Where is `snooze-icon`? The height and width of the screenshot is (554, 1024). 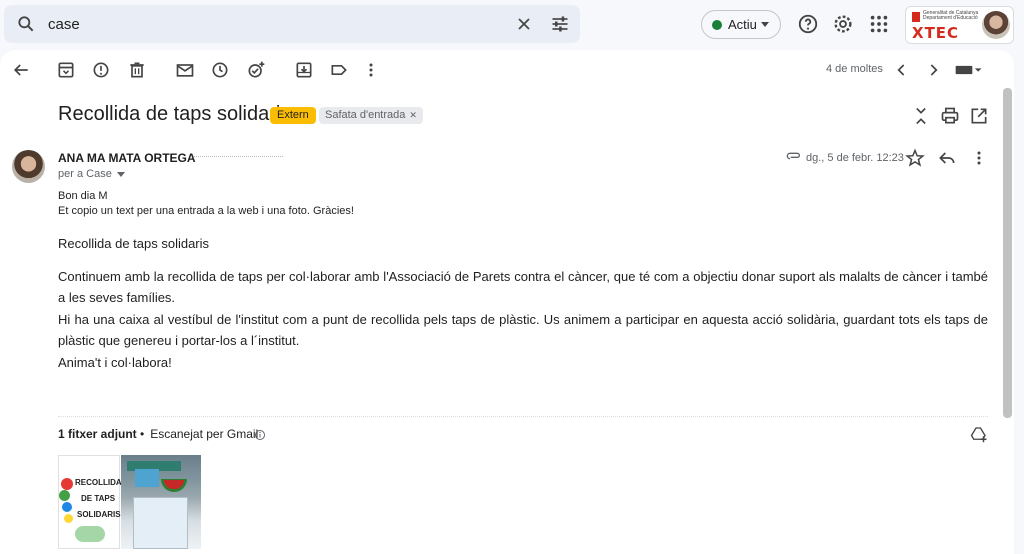 snooze-icon is located at coordinates (220, 70).